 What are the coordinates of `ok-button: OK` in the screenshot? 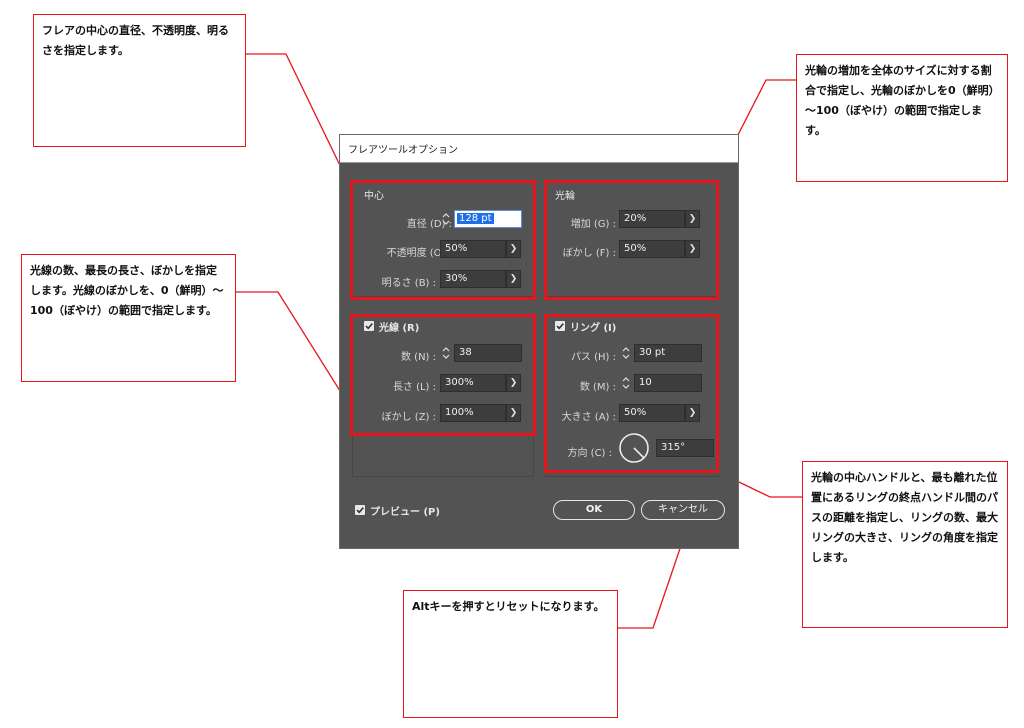 It's located at (594, 510).